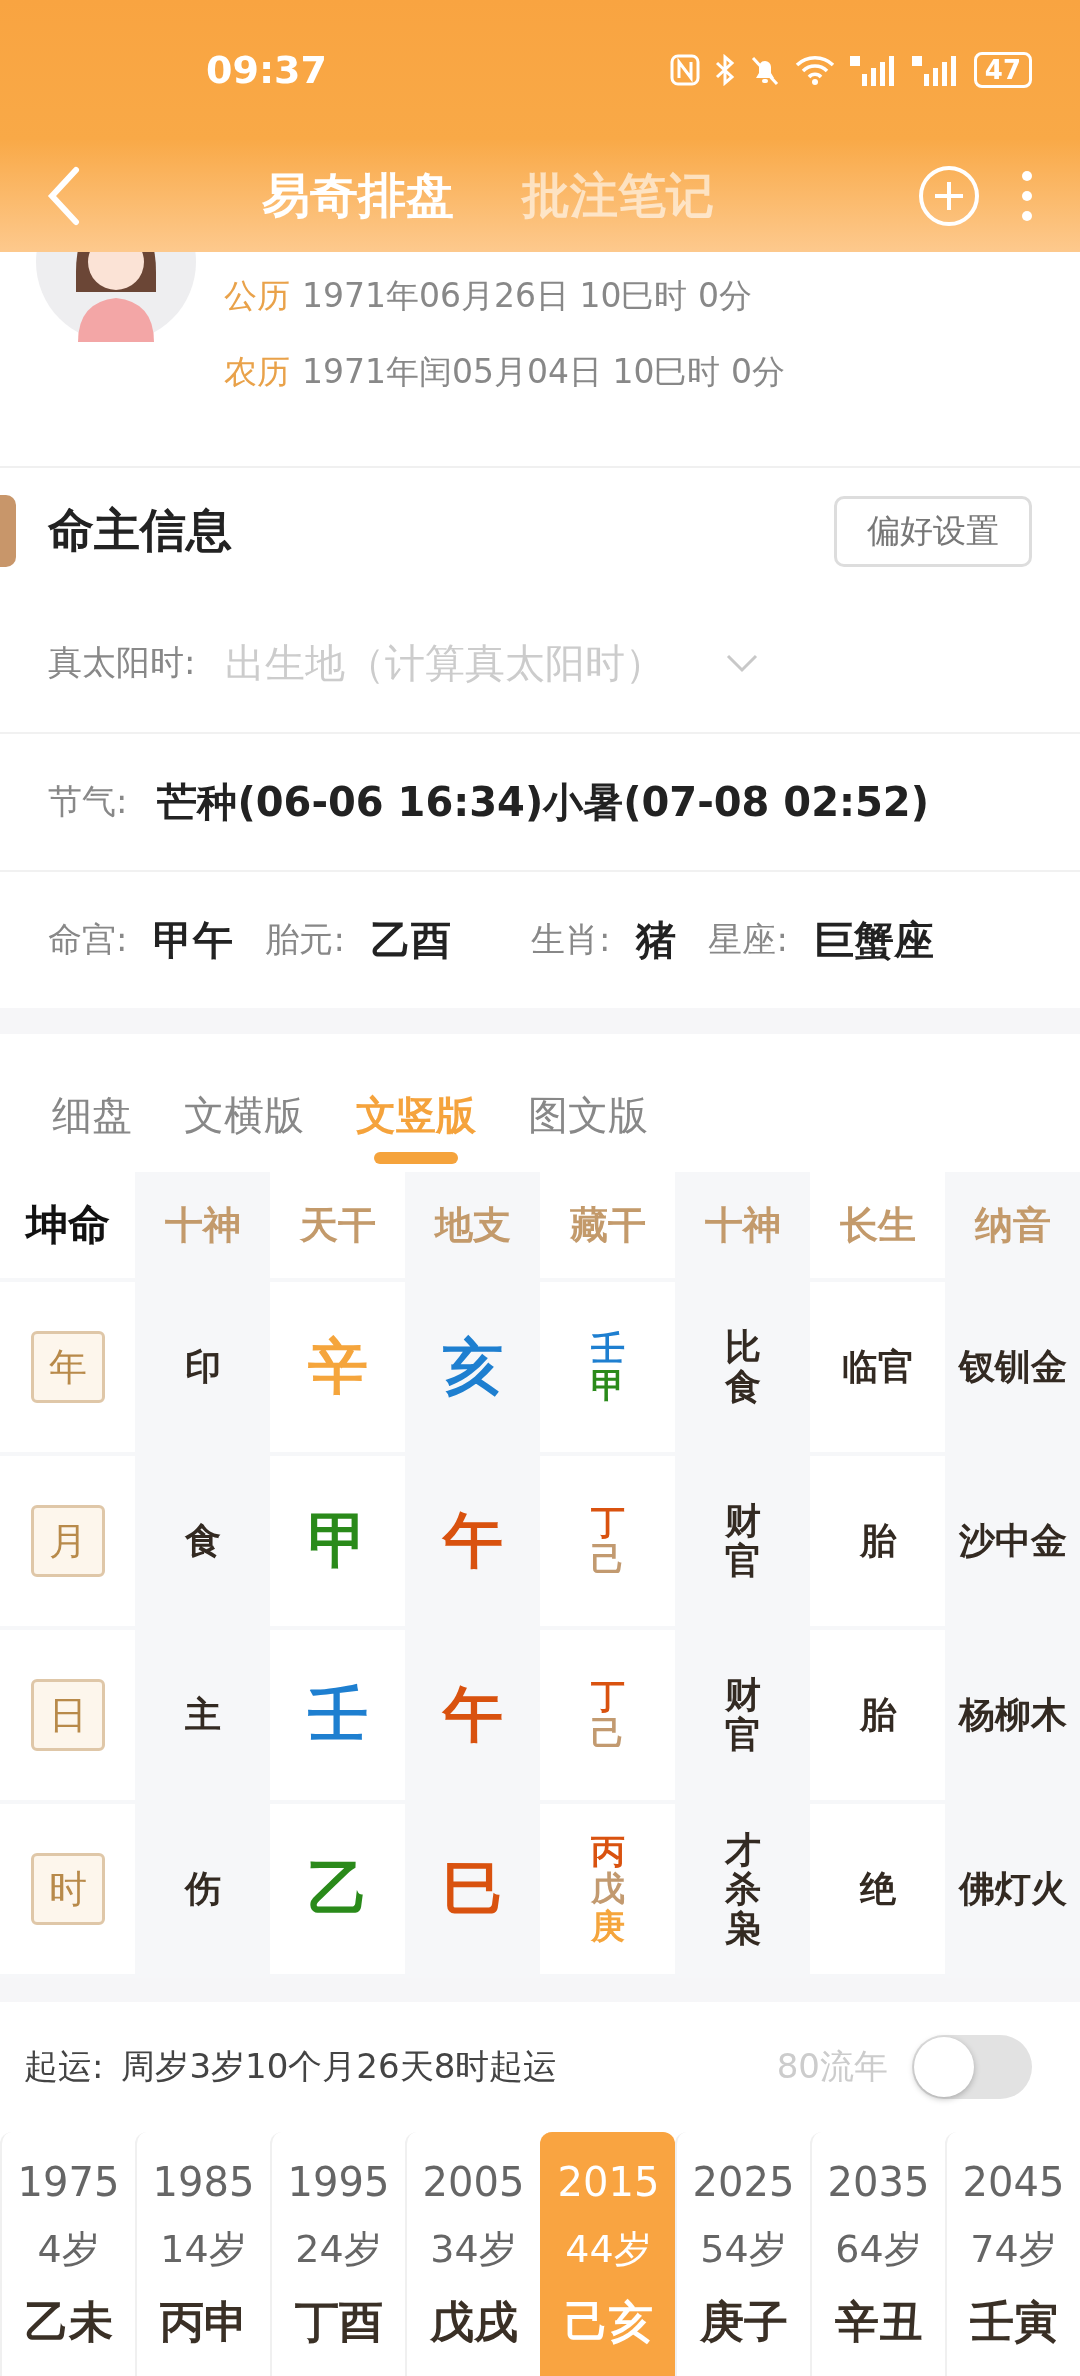  I want to click on period-ganzhi: 丁酉, so click(338, 2322).